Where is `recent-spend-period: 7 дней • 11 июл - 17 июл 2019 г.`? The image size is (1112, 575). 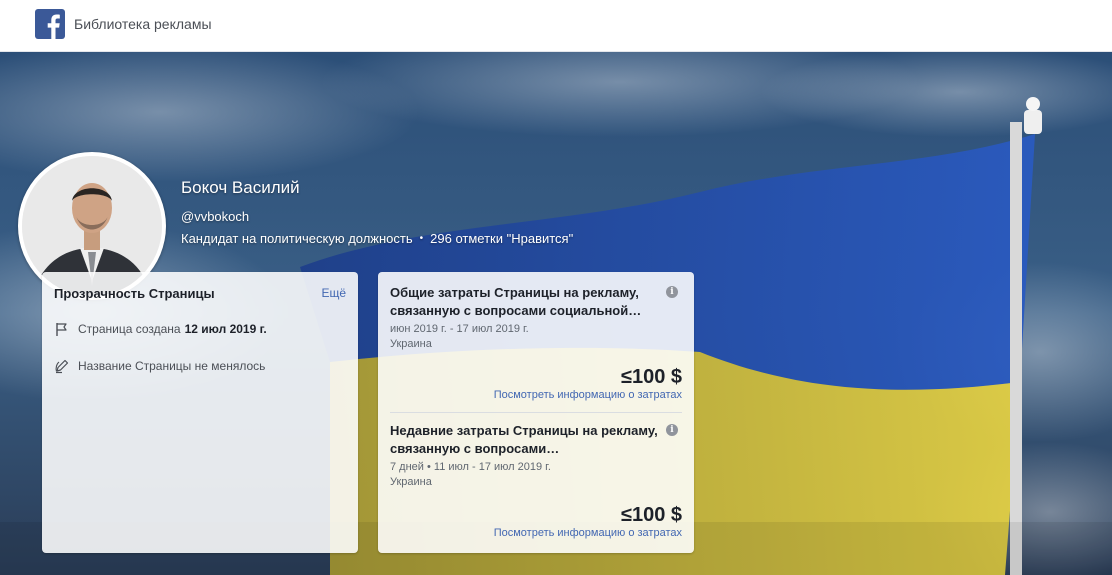 recent-spend-period: 7 дней • 11 июл - 17 июл 2019 г. is located at coordinates (470, 467).